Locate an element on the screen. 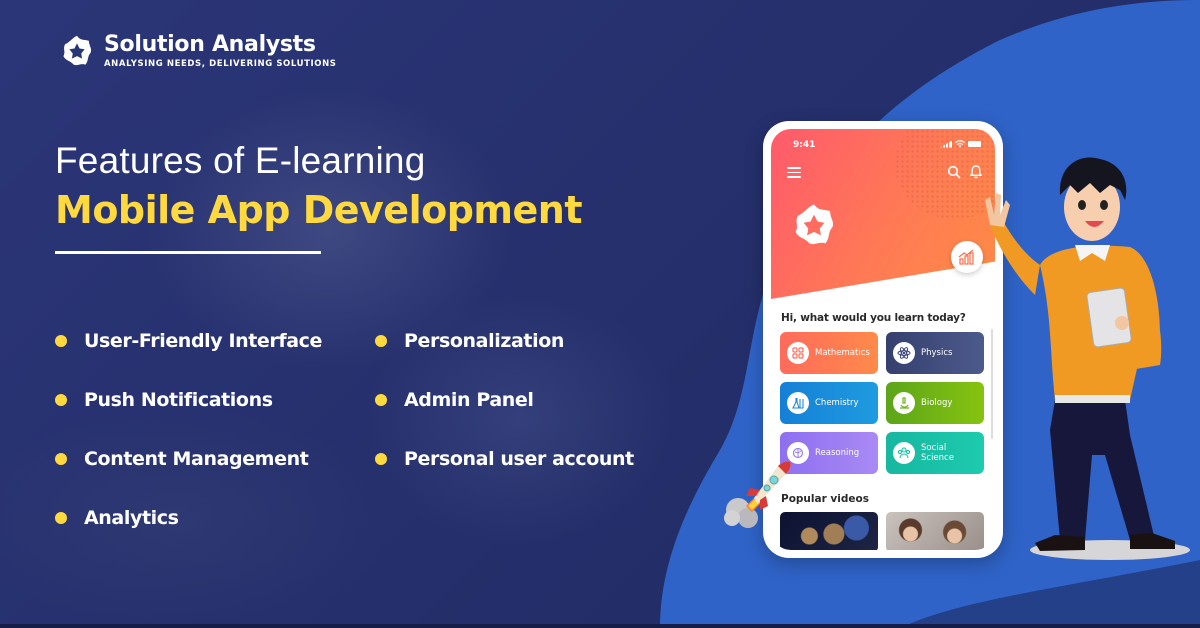  feature-item: Content Management is located at coordinates (215, 459).